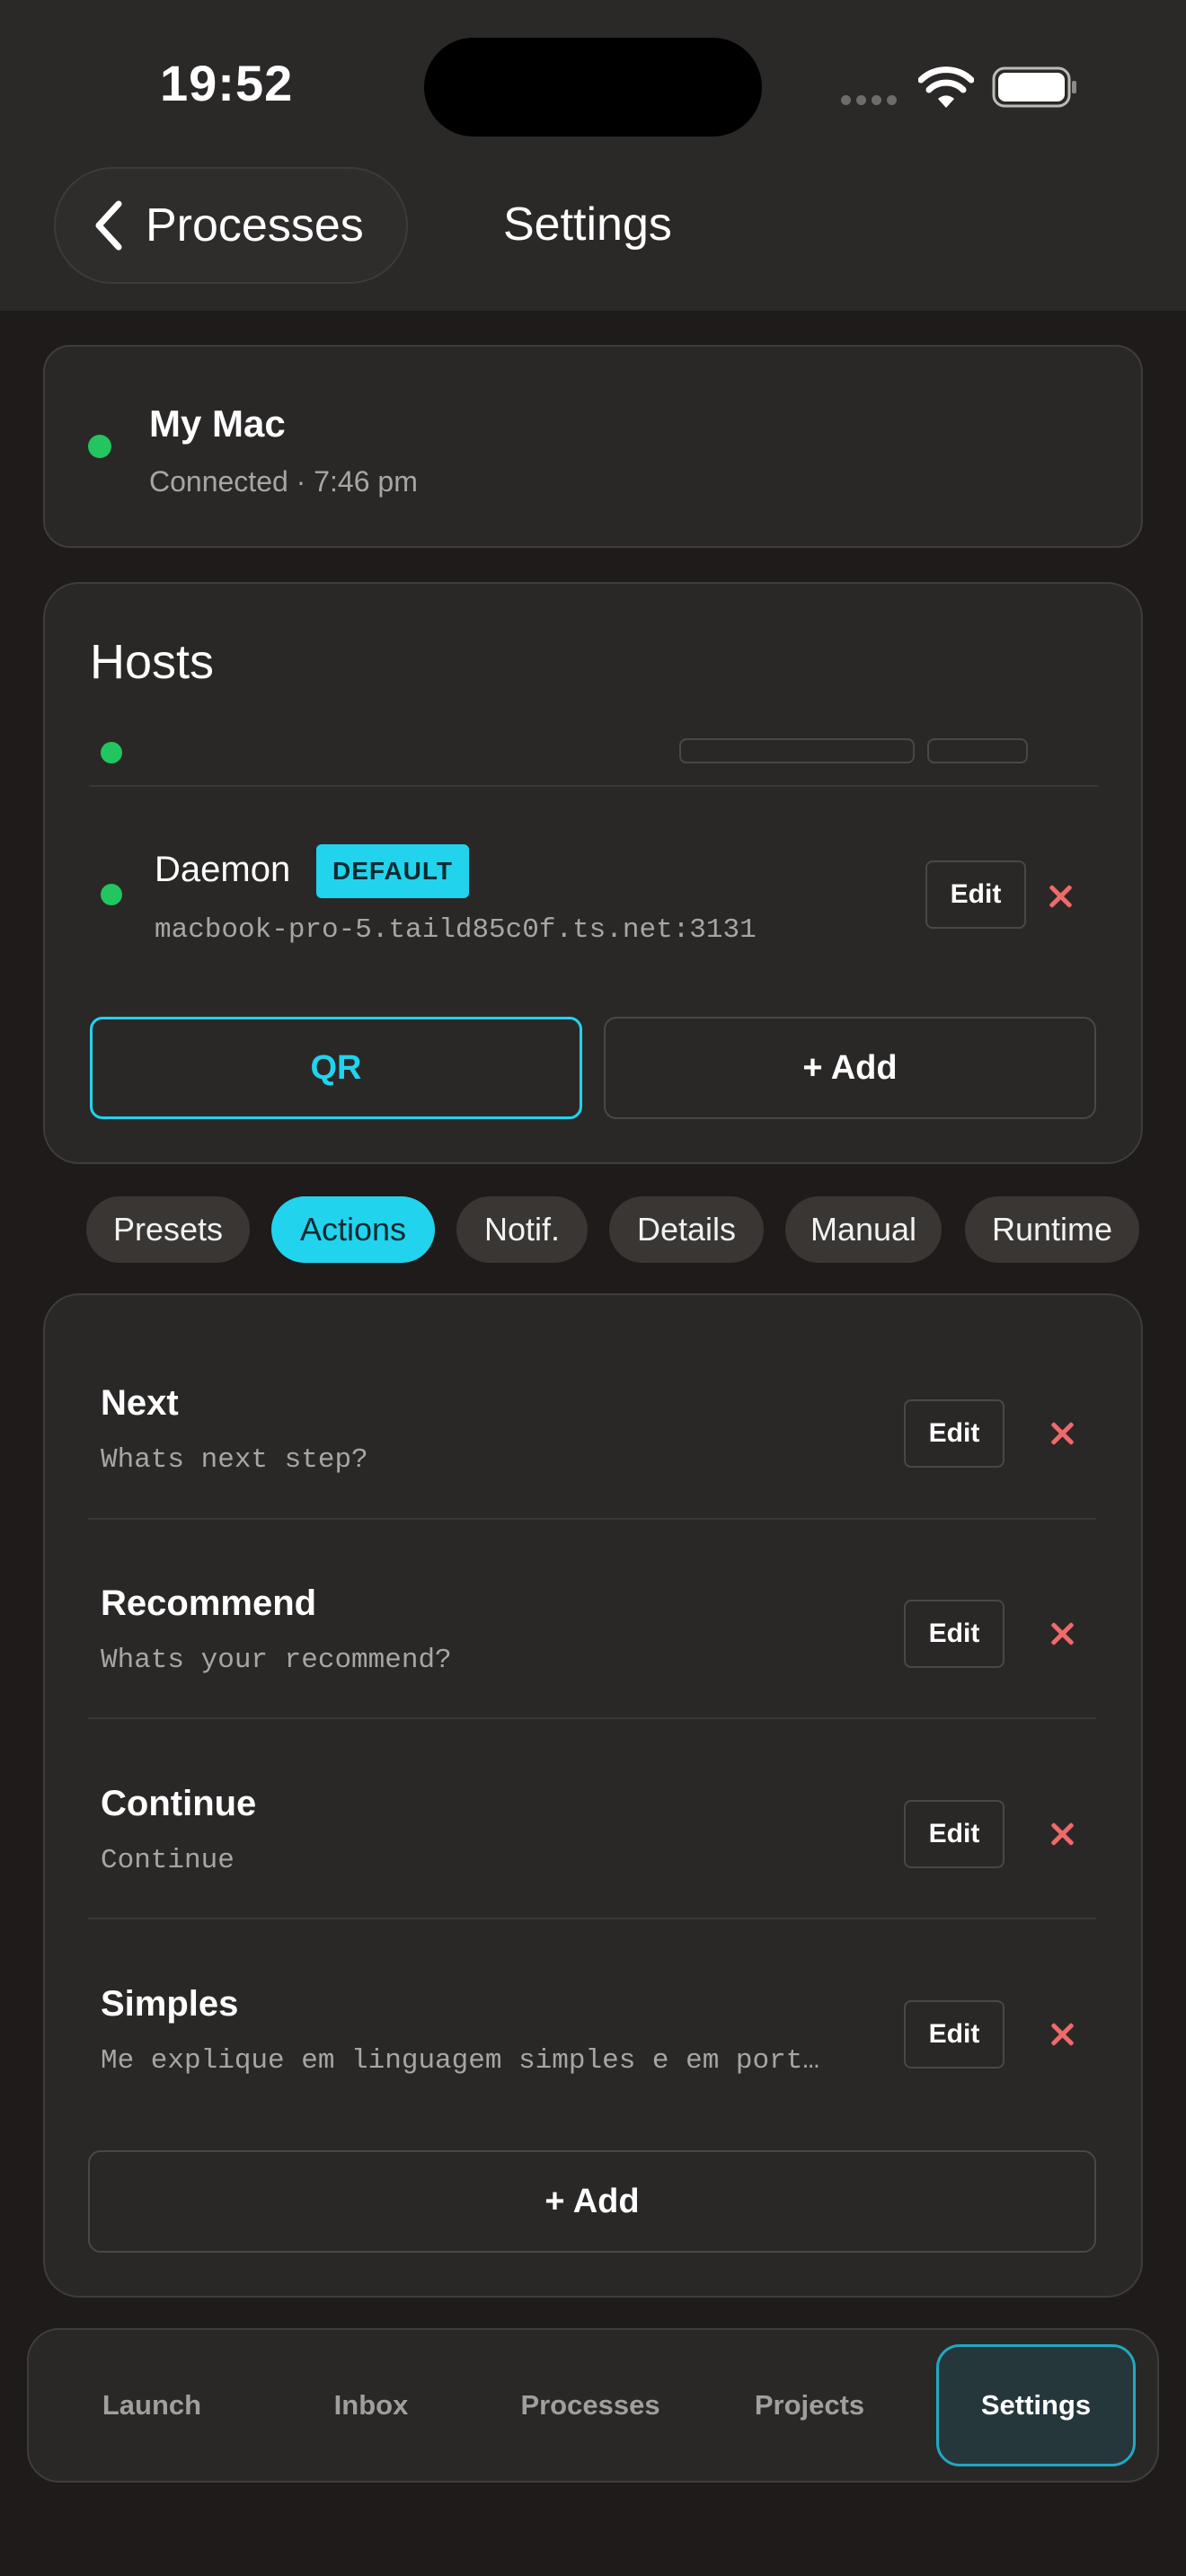 The height and width of the screenshot is (2576, 1186). What do you see at coordinates (587, 224) in the screenshot?
I see `page-title: Settings` at bounding box center [587, 224].